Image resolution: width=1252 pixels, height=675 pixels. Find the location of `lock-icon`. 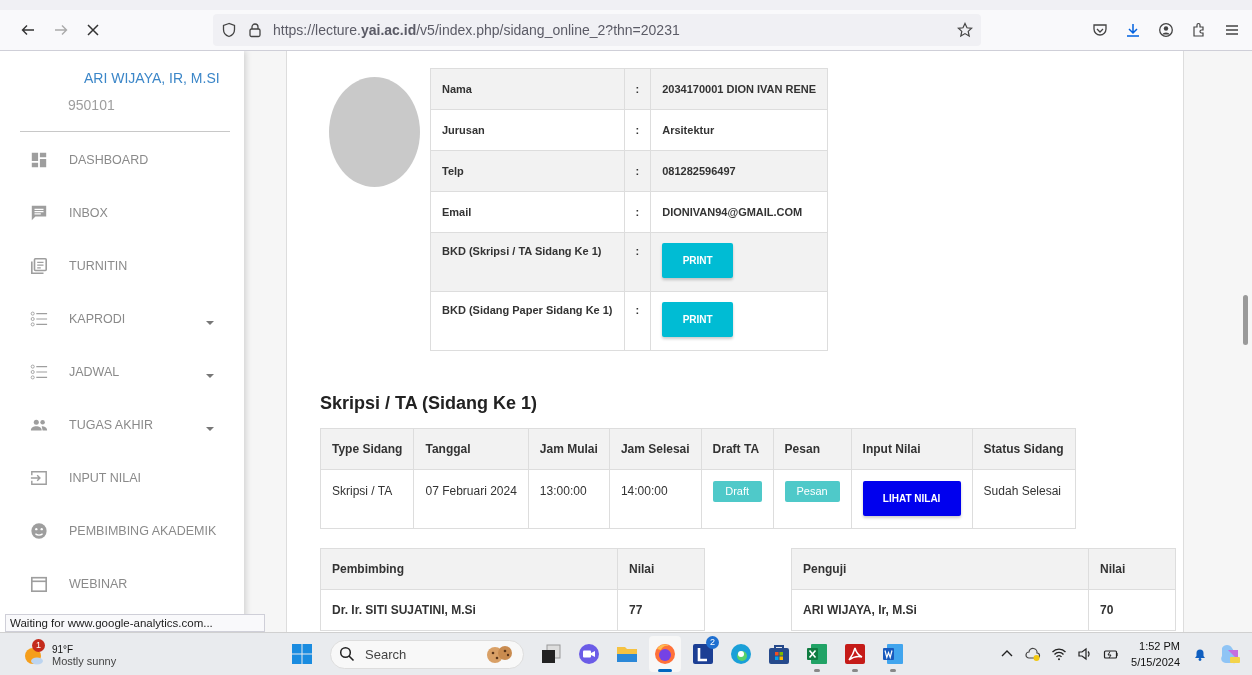

lock-icon is located at coordinates (255, 30).